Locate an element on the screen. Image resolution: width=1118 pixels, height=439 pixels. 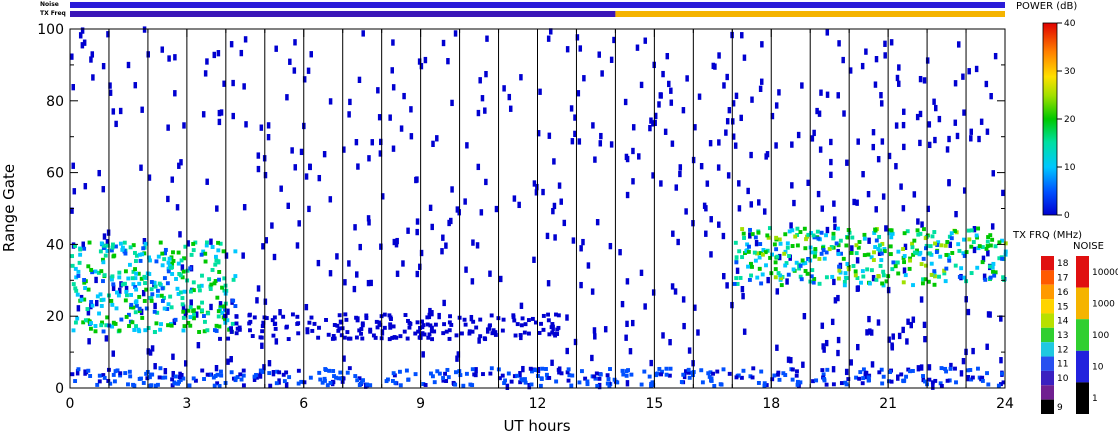
y-tick-label: 40 is located at coordinates (55, 245).